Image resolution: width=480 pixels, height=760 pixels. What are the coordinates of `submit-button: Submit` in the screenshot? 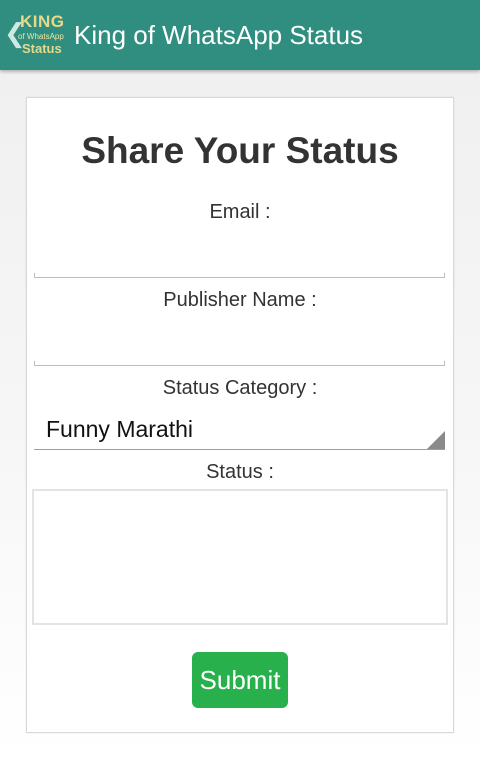 It's located at (240, 680).